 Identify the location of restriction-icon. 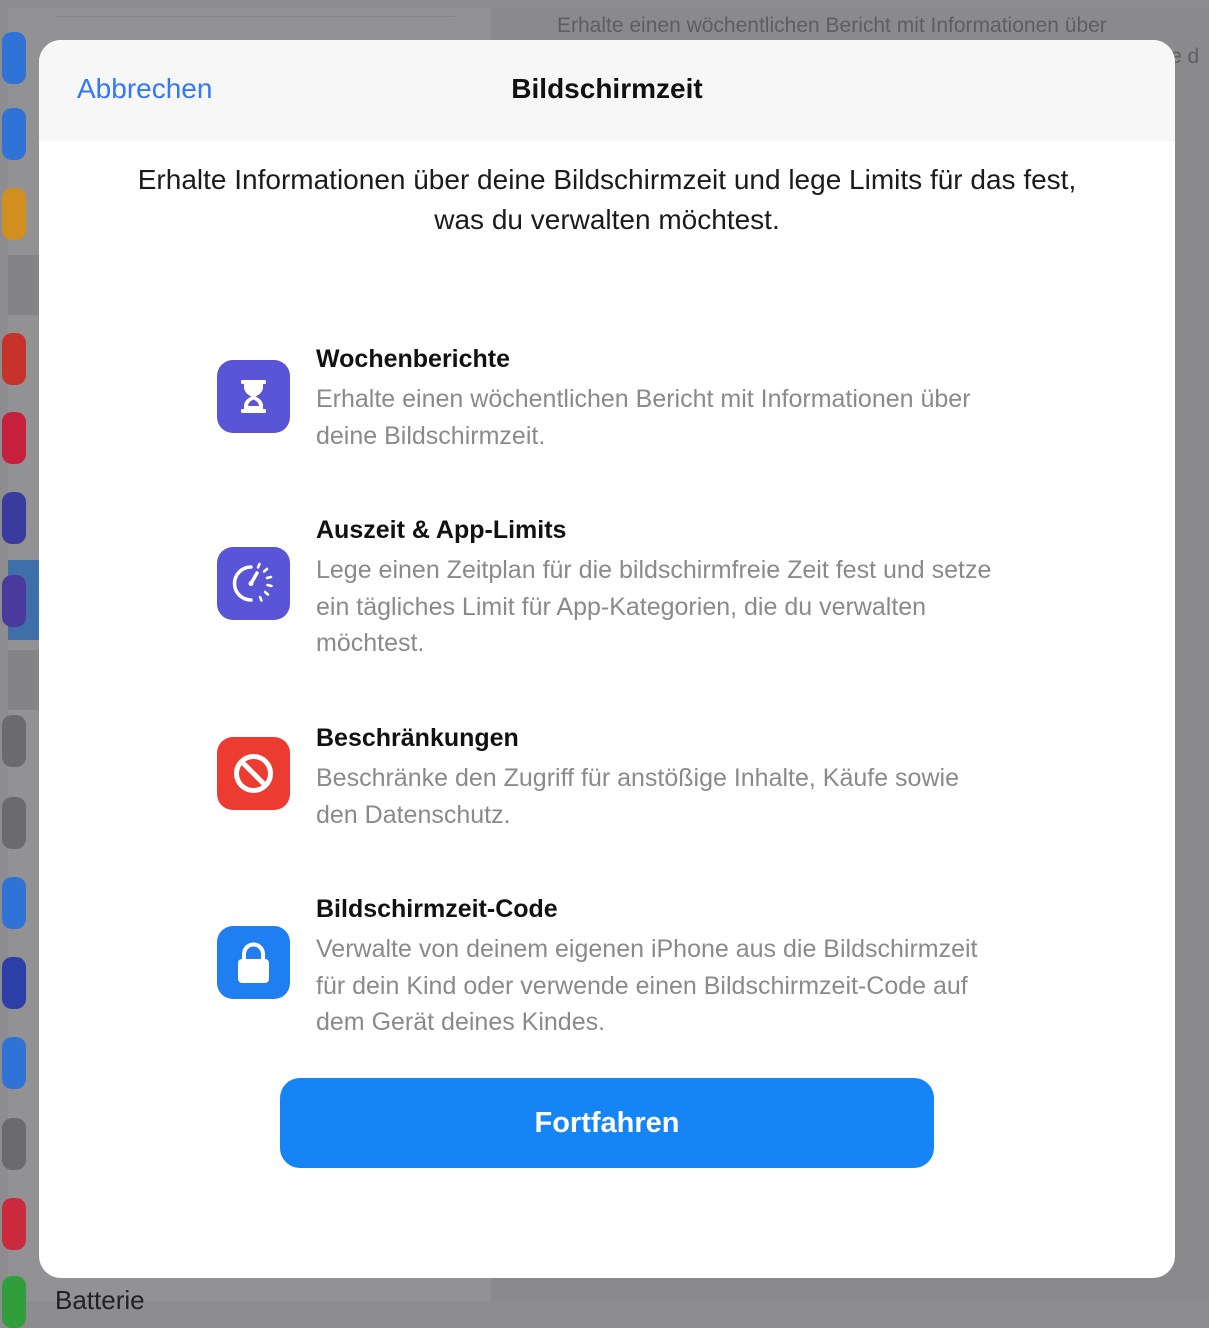
(253, 773).